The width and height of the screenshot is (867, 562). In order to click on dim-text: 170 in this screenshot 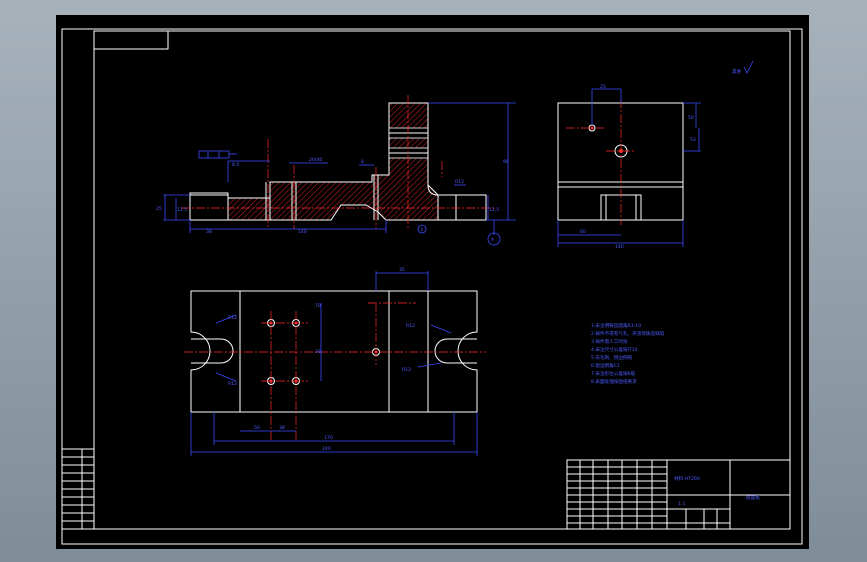, I will do `click(328, 438)`.